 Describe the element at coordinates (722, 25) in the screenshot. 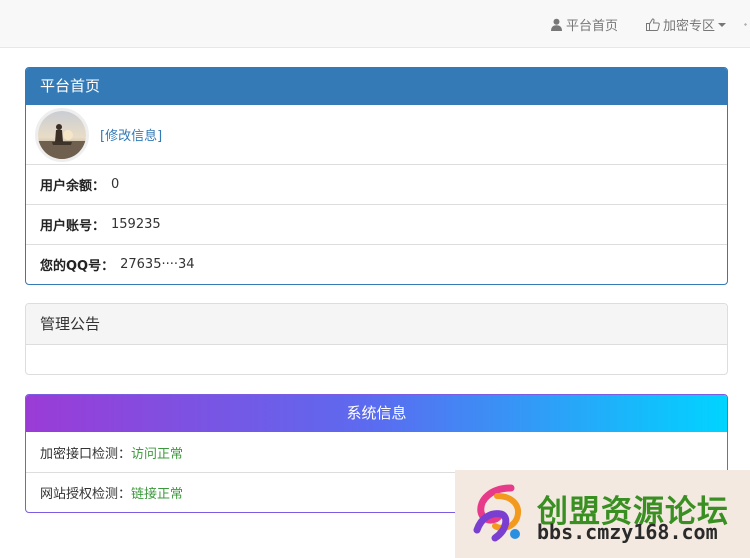

I see `caret-down-icon` at that location.